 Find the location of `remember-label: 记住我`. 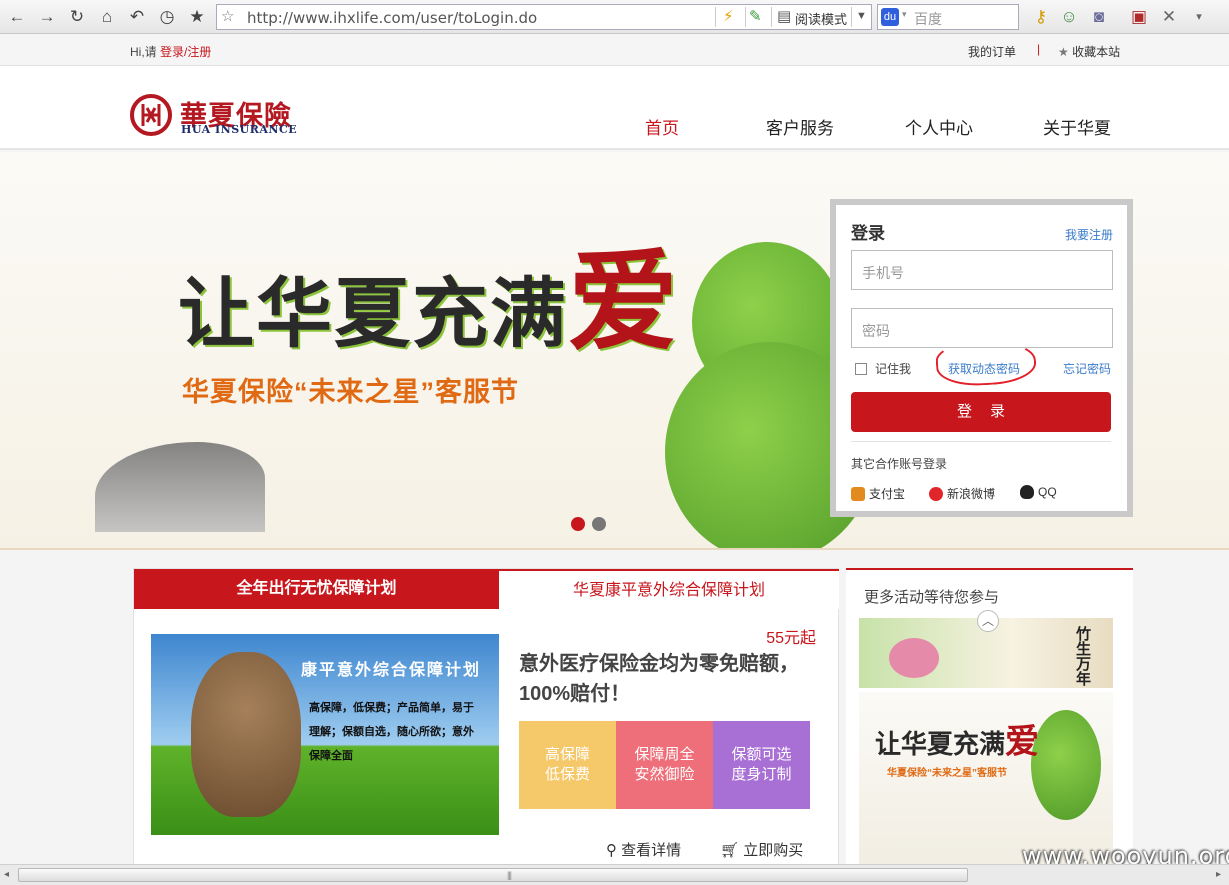

remember-label: 记住我 is located at coordinates (893, 369).